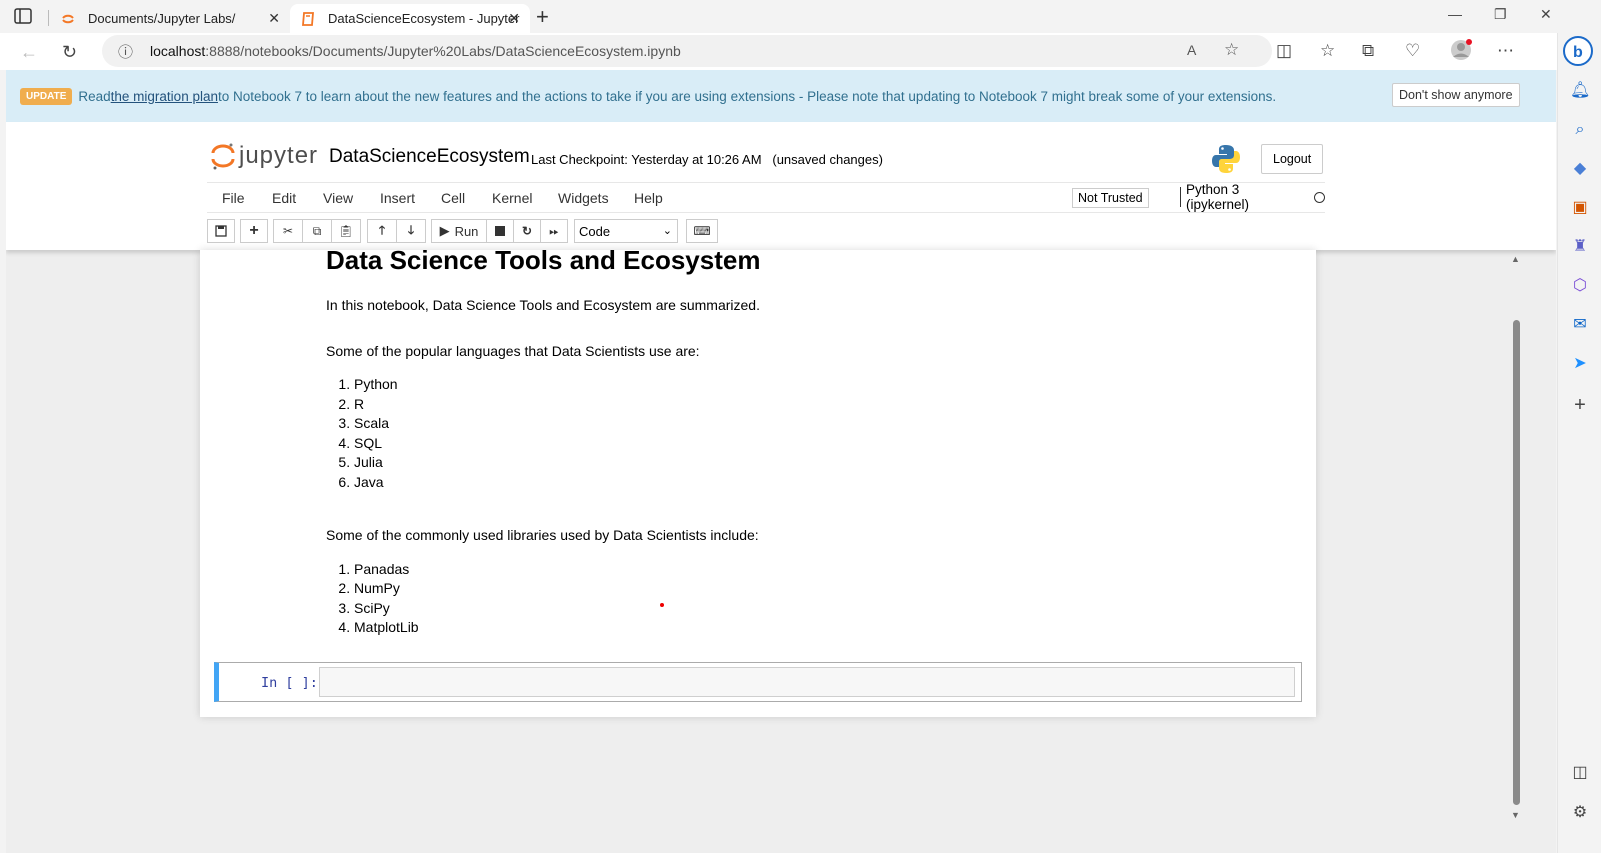  I want to click on browser-essentials-icon: ♡, so click(1412, 51).